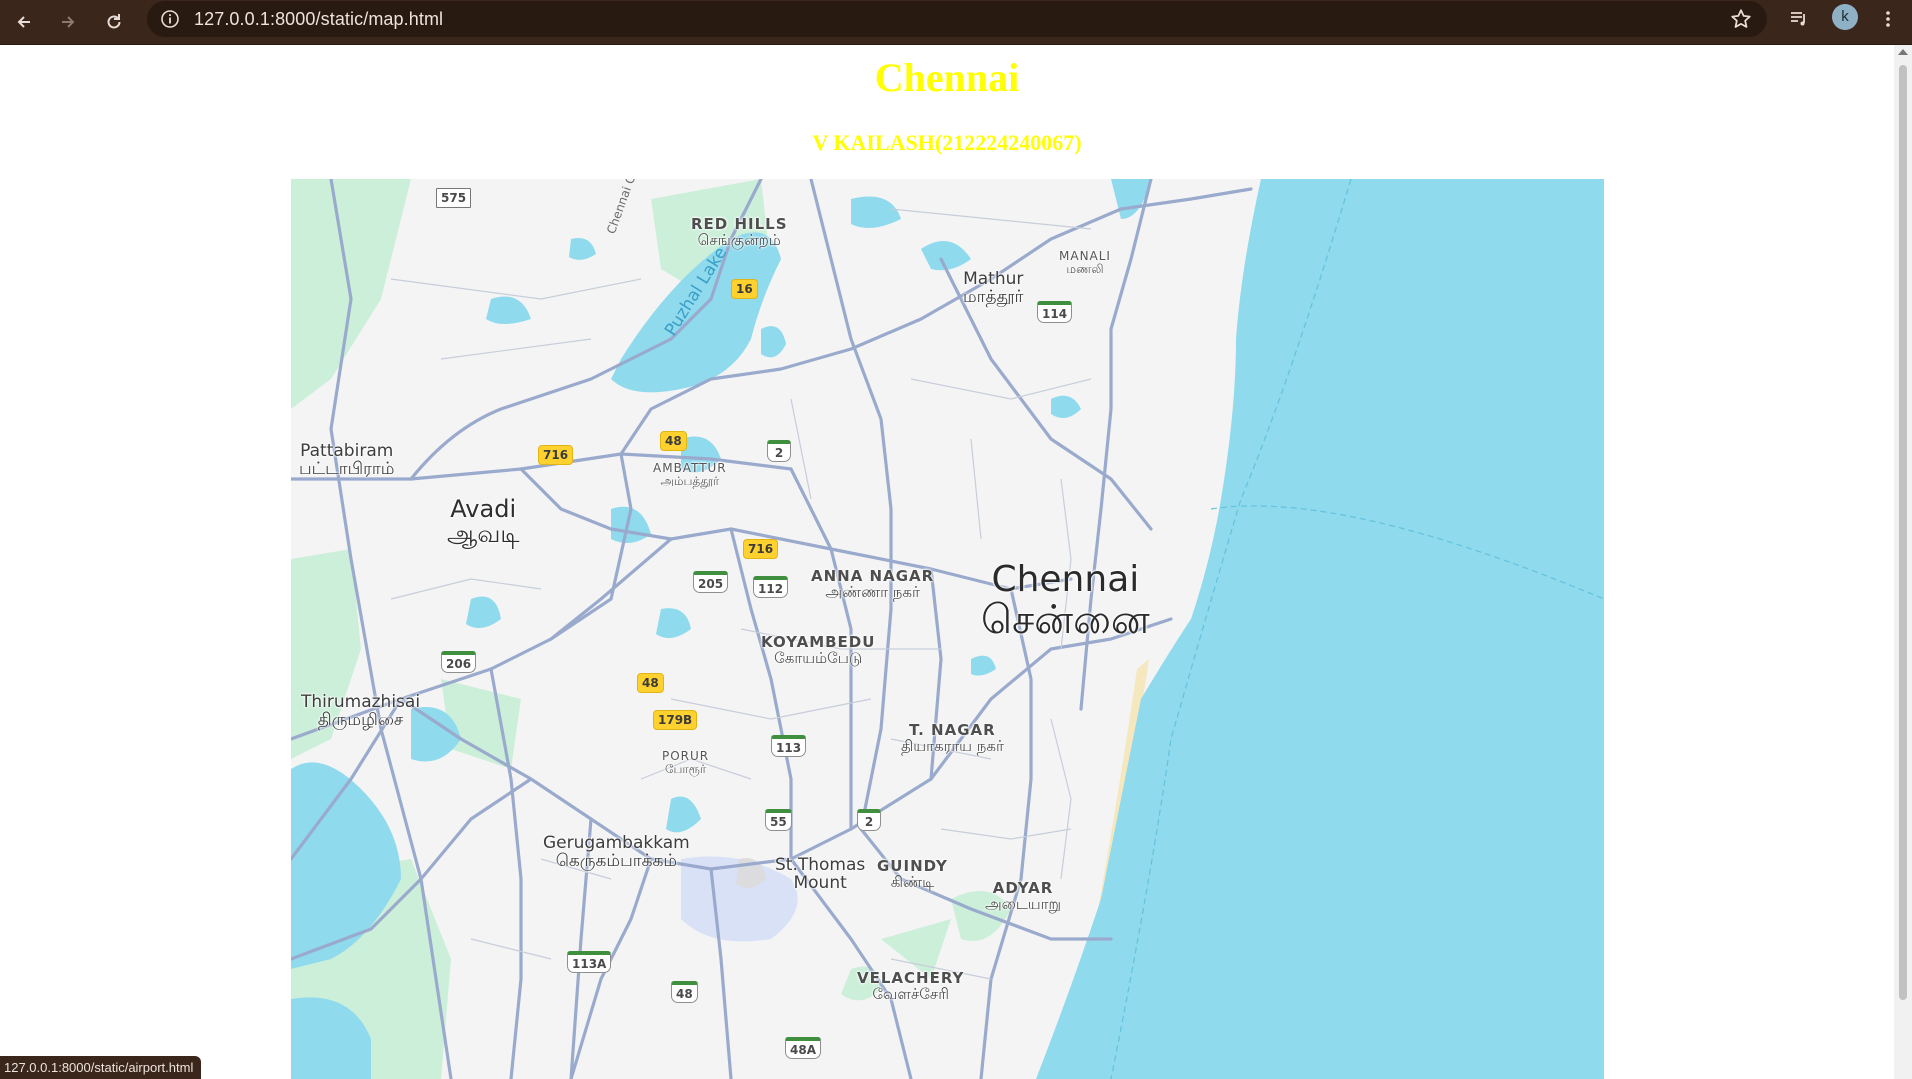 The height and width of the screenshot is (1079, 1912). What do you see at coordinates (686, 762) in the screenshot?
I see `map-label-porur: PORUR போரூர்` at bounding box center [686, 762].